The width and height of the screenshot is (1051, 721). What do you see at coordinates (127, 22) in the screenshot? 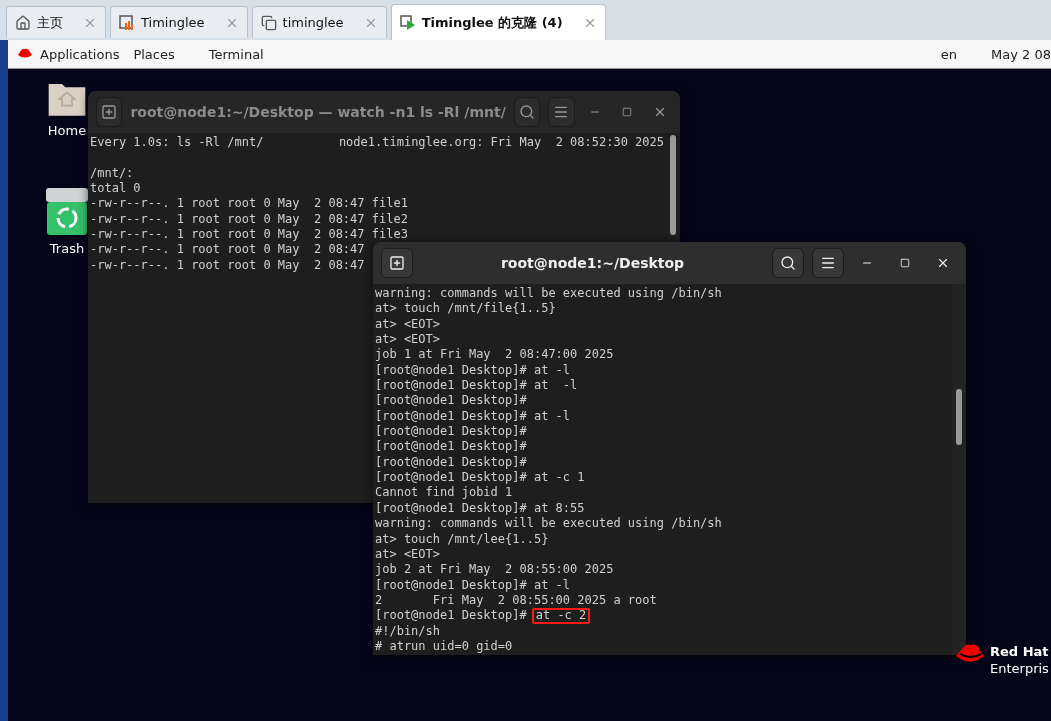
I see `window-icon` at bounding box center [127, 22].